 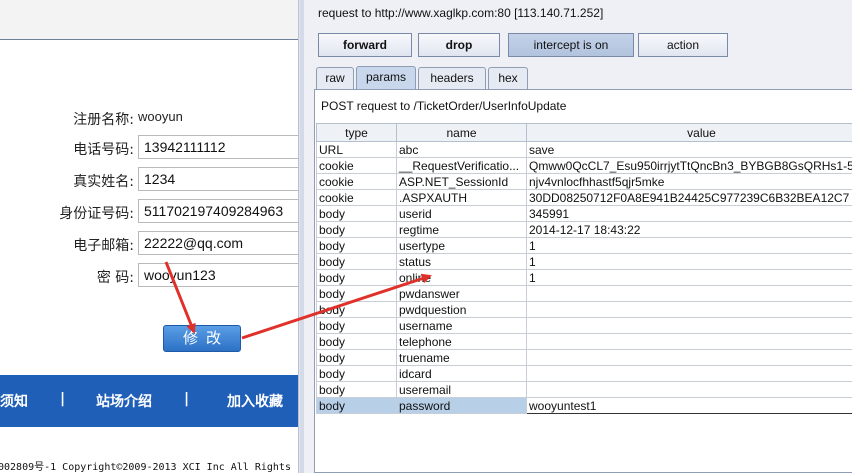 What do you see at coordinates (219, 243) in the screenshot?
I see `email-input: 22222@qq.com` at bounding box center [219, 243].